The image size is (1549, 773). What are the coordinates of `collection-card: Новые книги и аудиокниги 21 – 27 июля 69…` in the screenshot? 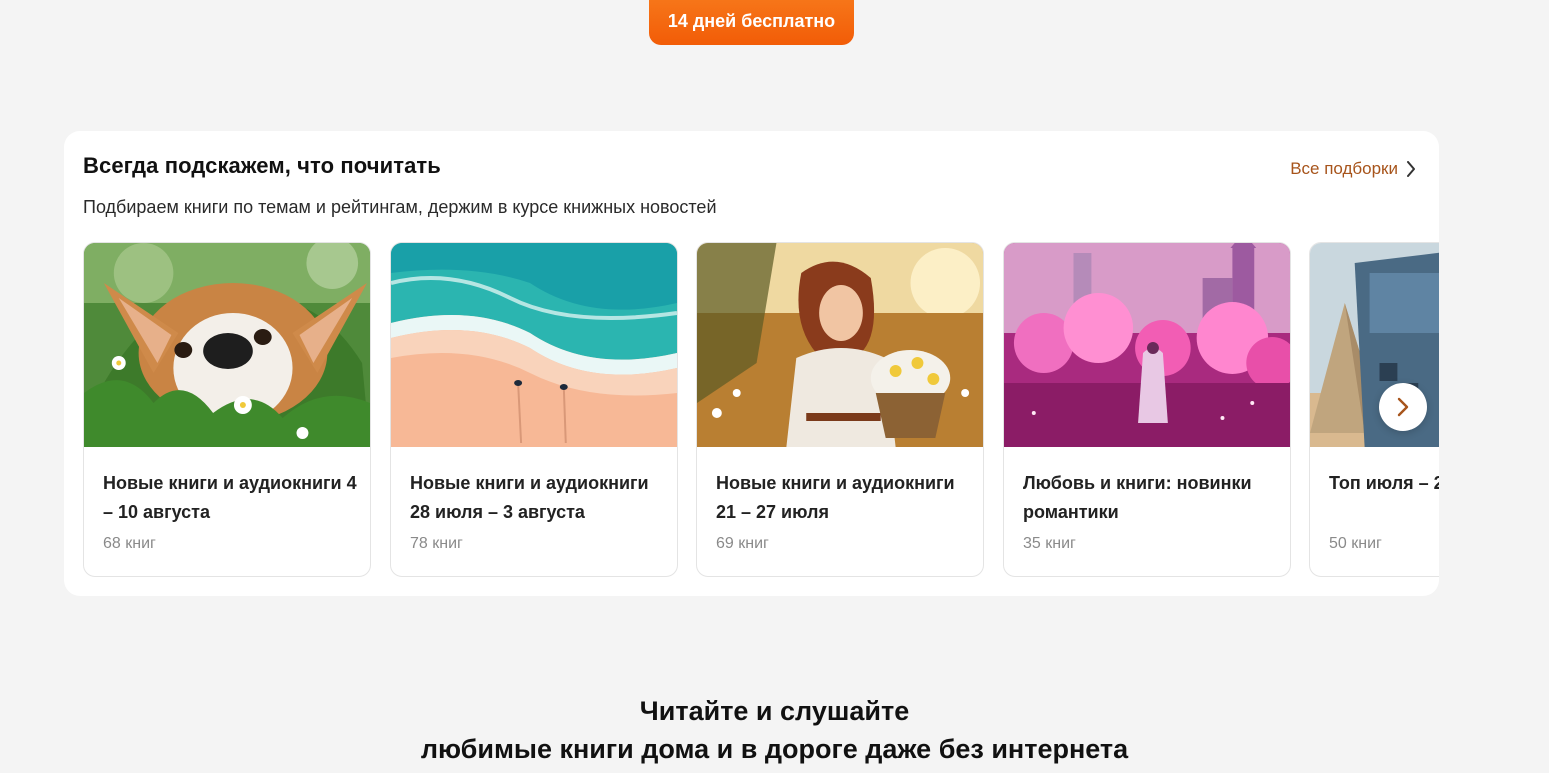 It's located at (840, 409).